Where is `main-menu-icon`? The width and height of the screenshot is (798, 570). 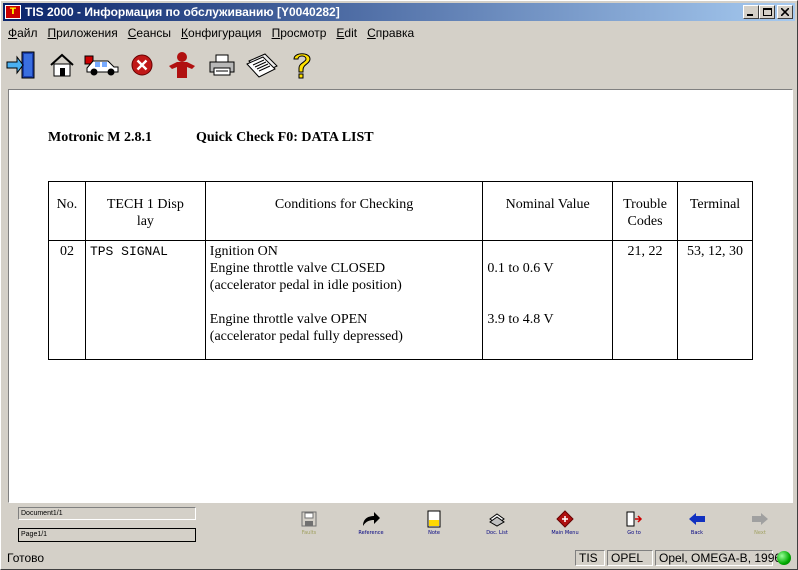 main-menu-icon is located at coordinates (565, 519).